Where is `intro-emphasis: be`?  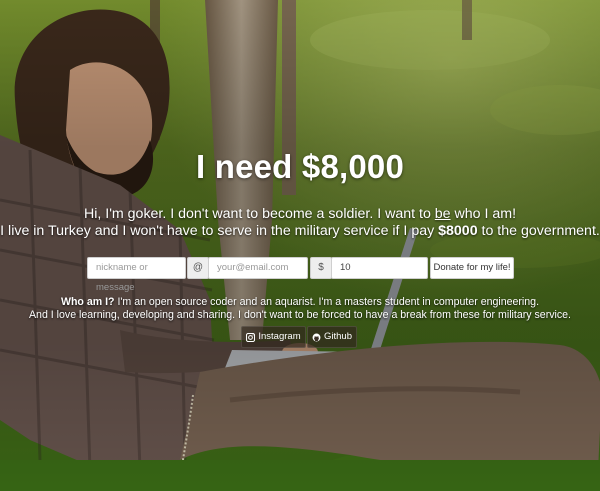 intro-emphasis: be is located at coordinates (442, 214).